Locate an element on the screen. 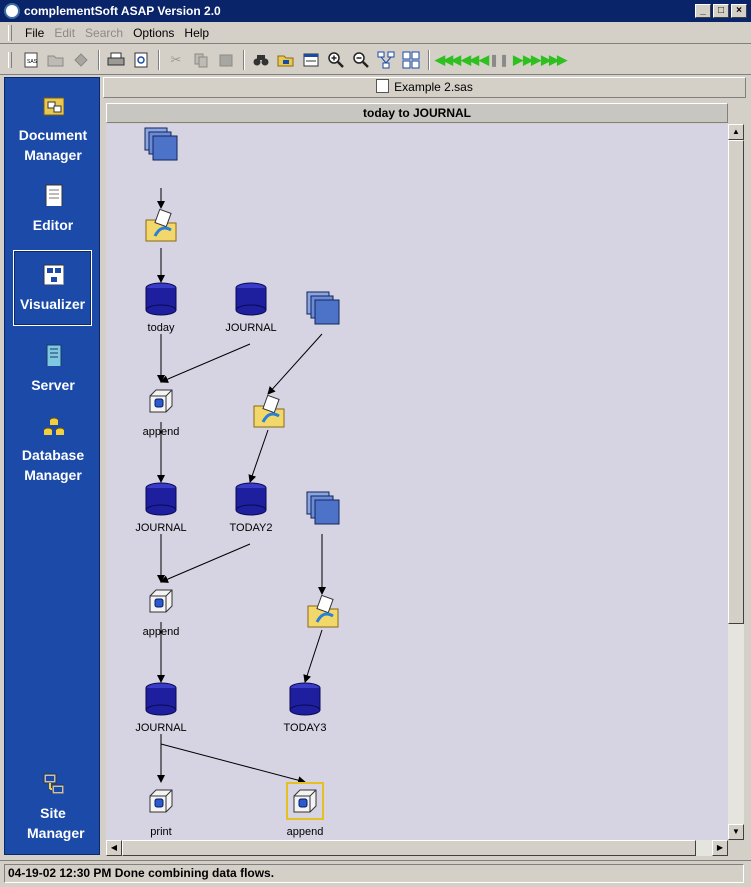 This screenshot has height=887, width=751. grid-layout-icon is located at coordinates (411, 60).